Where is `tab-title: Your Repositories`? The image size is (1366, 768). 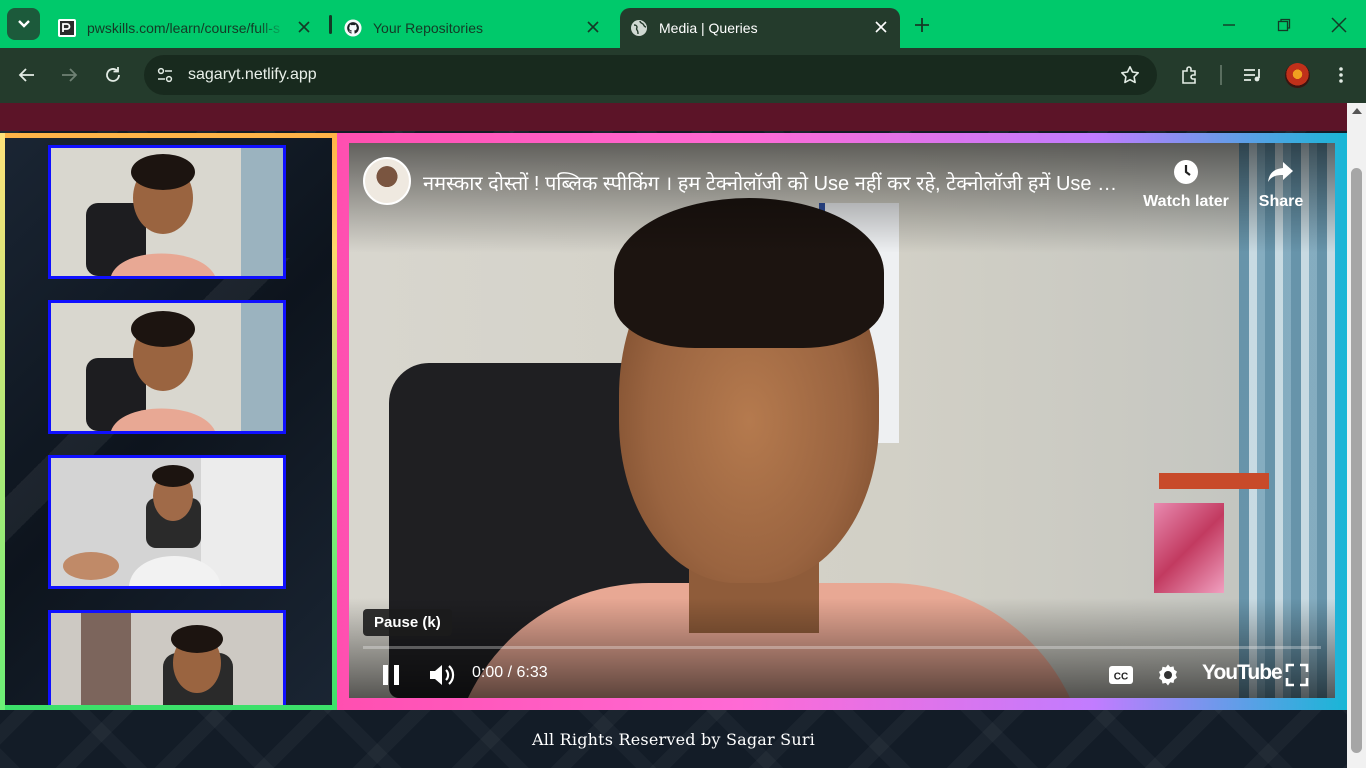
tab-title: Your Repositories is located at coordinates (428, 28).